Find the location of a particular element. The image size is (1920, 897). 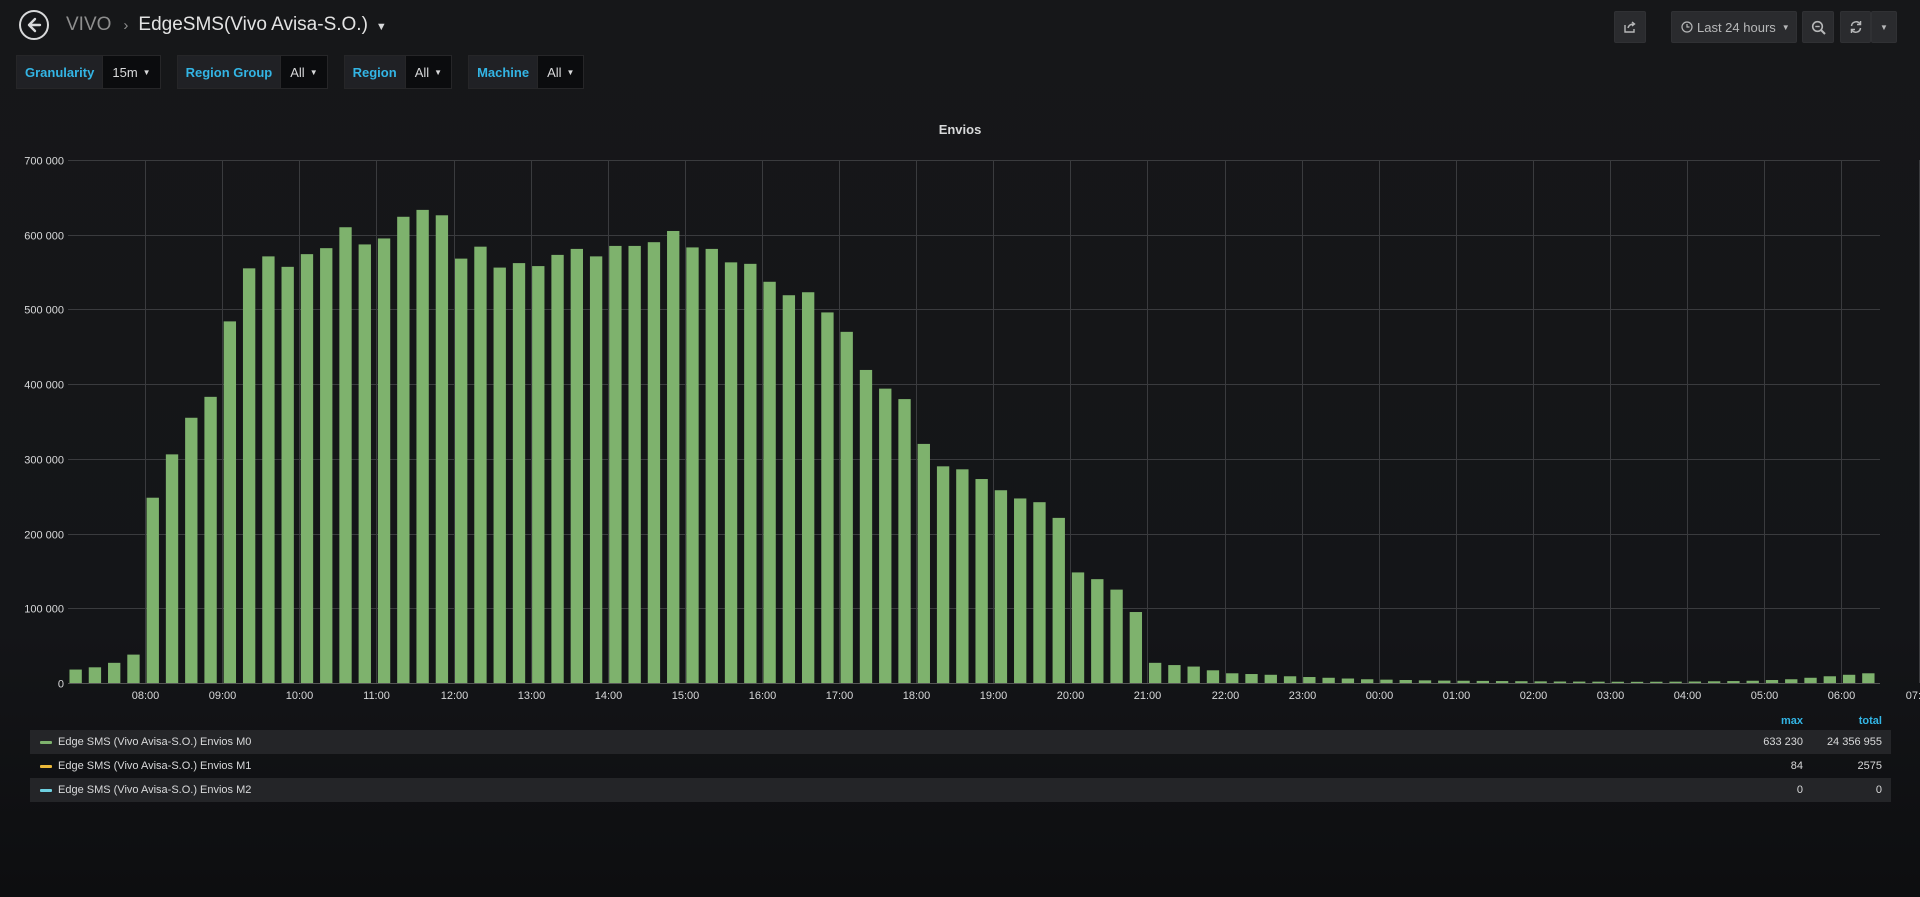

breadcrumb-folder: VIVO is located at coordinates (88, 25).